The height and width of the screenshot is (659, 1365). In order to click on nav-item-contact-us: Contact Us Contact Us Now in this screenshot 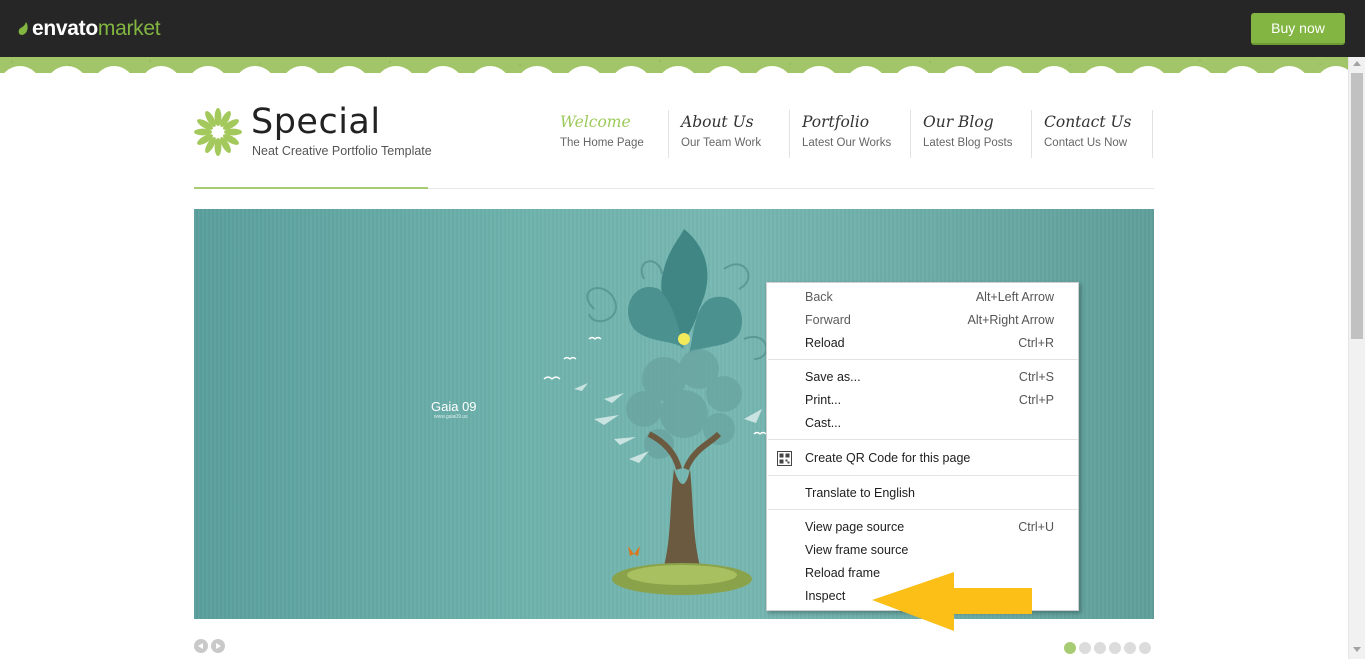, I will do `click(1092, 134)`.